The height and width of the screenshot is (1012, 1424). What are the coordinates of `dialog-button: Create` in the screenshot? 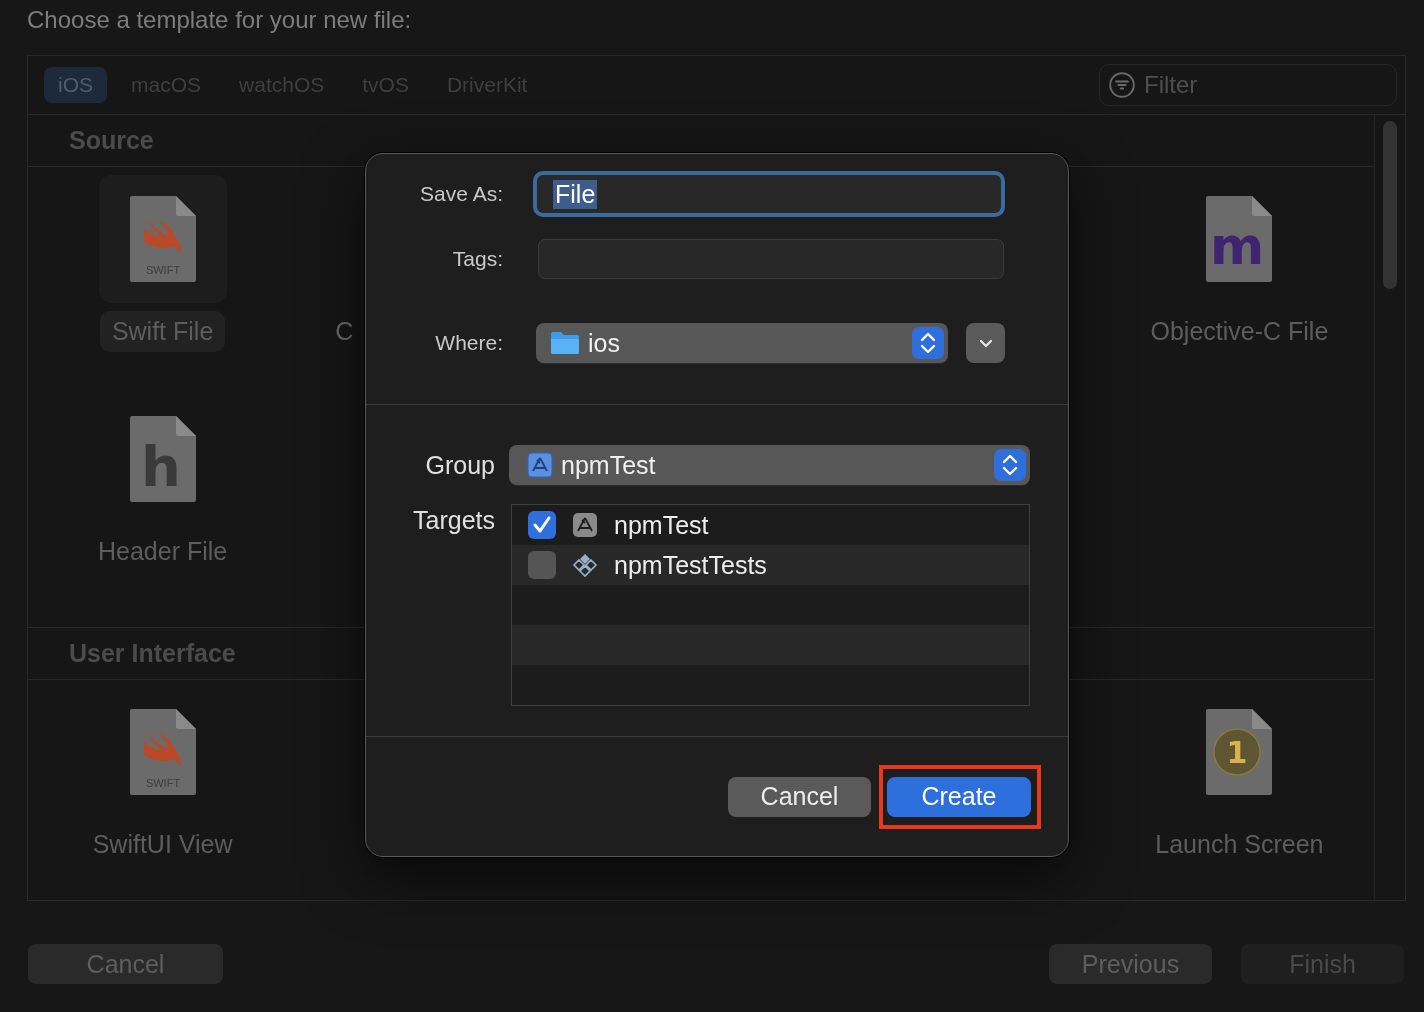 It's located at (959, 796).